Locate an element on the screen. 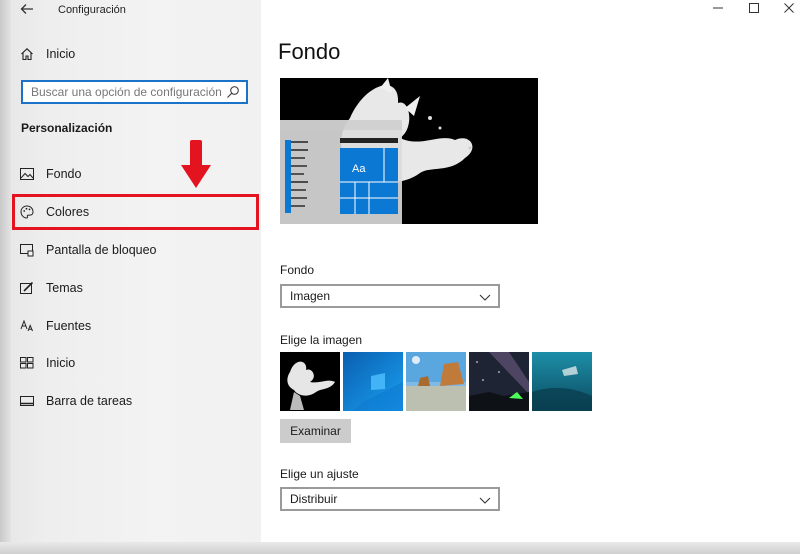  page-title: Fondo is located at coordinates (309, 51).